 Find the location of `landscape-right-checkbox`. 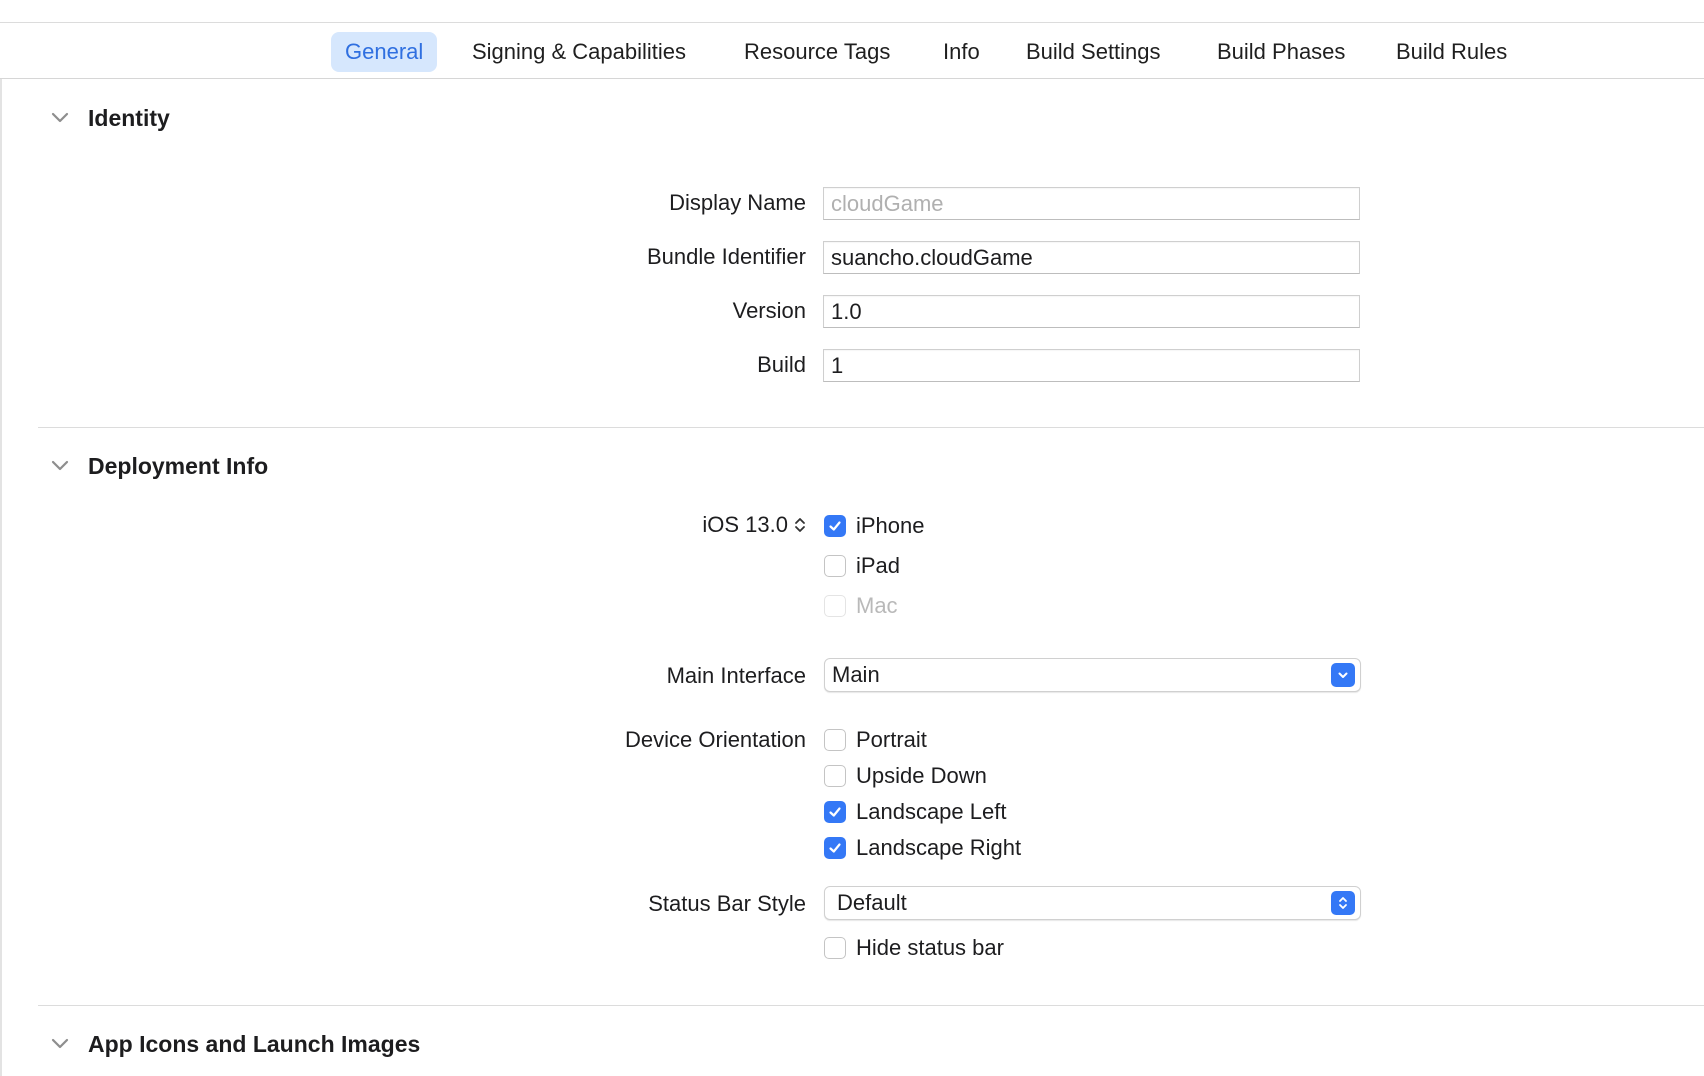

landscape-right-checkbox is located at coordinates (835, 848).